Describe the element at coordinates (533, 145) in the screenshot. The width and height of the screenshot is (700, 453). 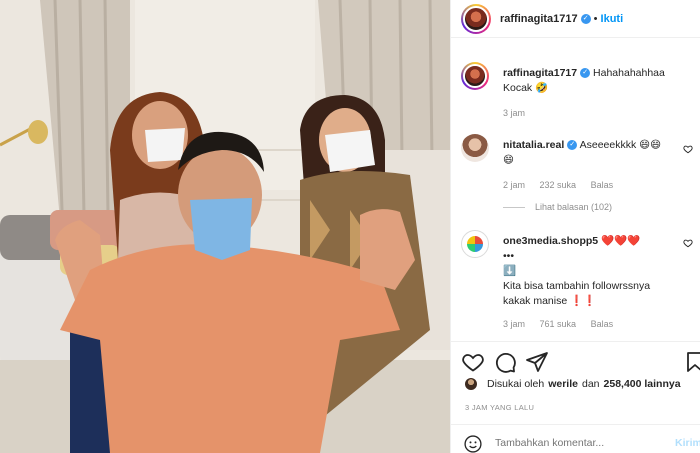
I see `commenter-username: nitatalia.real` at that location.